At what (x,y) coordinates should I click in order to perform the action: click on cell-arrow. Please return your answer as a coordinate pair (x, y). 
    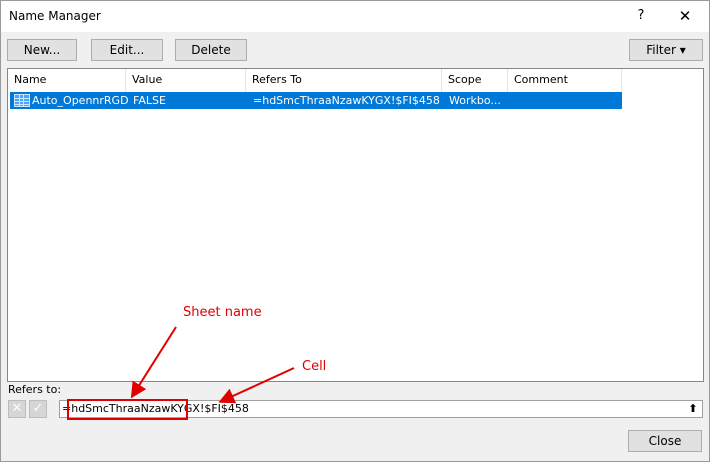
    Looking at the image, I should click on (256, 385).